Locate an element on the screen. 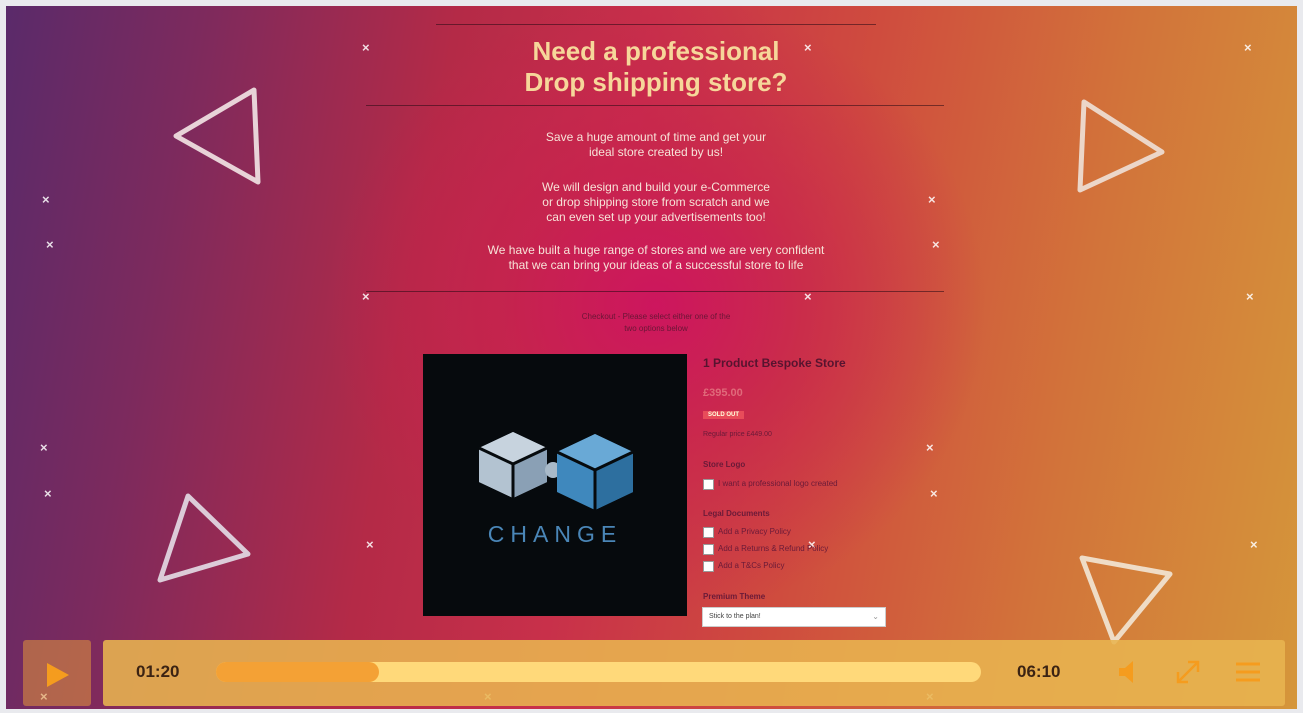 Image resolution: width=1303 pixels, height=713 pixels. store-logo-checkbox is located at coordinates (708, 484).